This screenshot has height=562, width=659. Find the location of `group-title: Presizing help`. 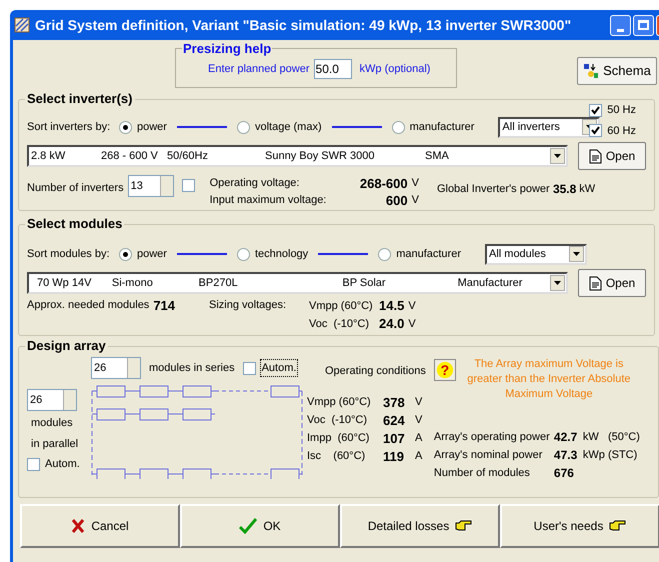

group-title: Presizing help is located at coordinates (227, 48).